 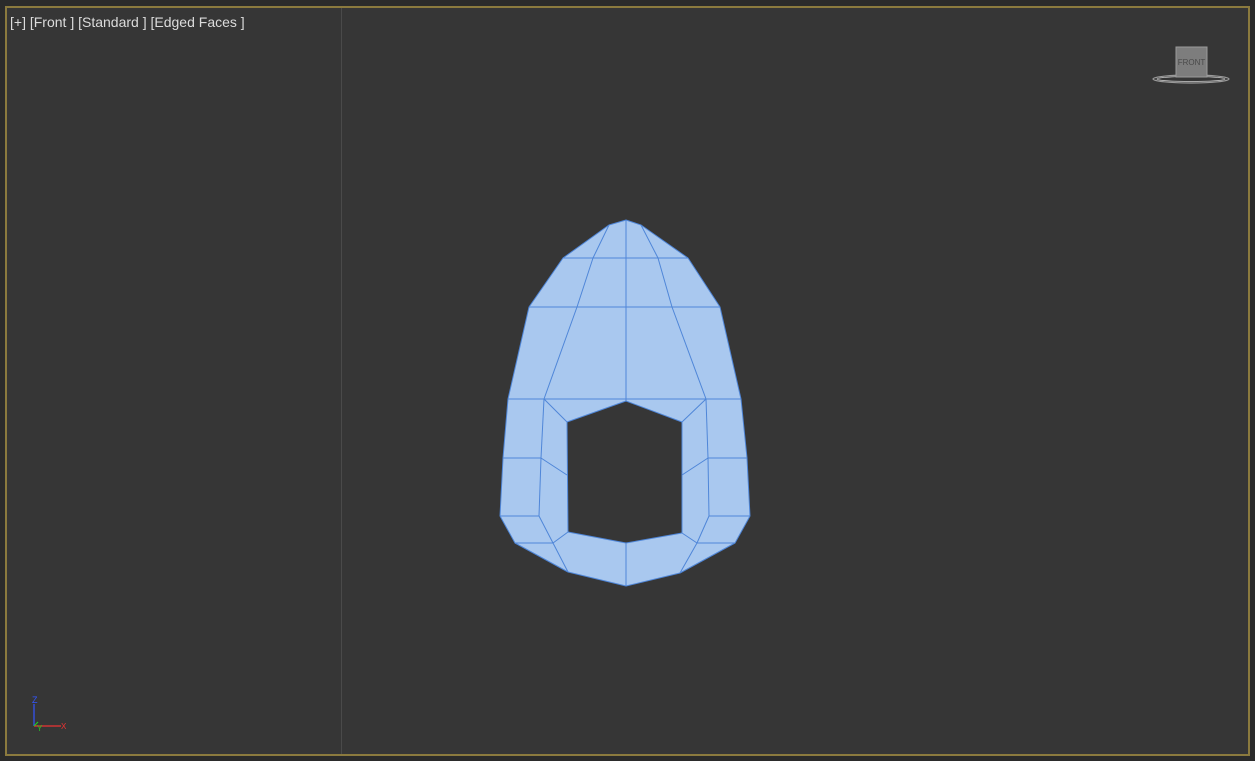 I want to click on axis-x-label: X, so click(x=64, y=726).